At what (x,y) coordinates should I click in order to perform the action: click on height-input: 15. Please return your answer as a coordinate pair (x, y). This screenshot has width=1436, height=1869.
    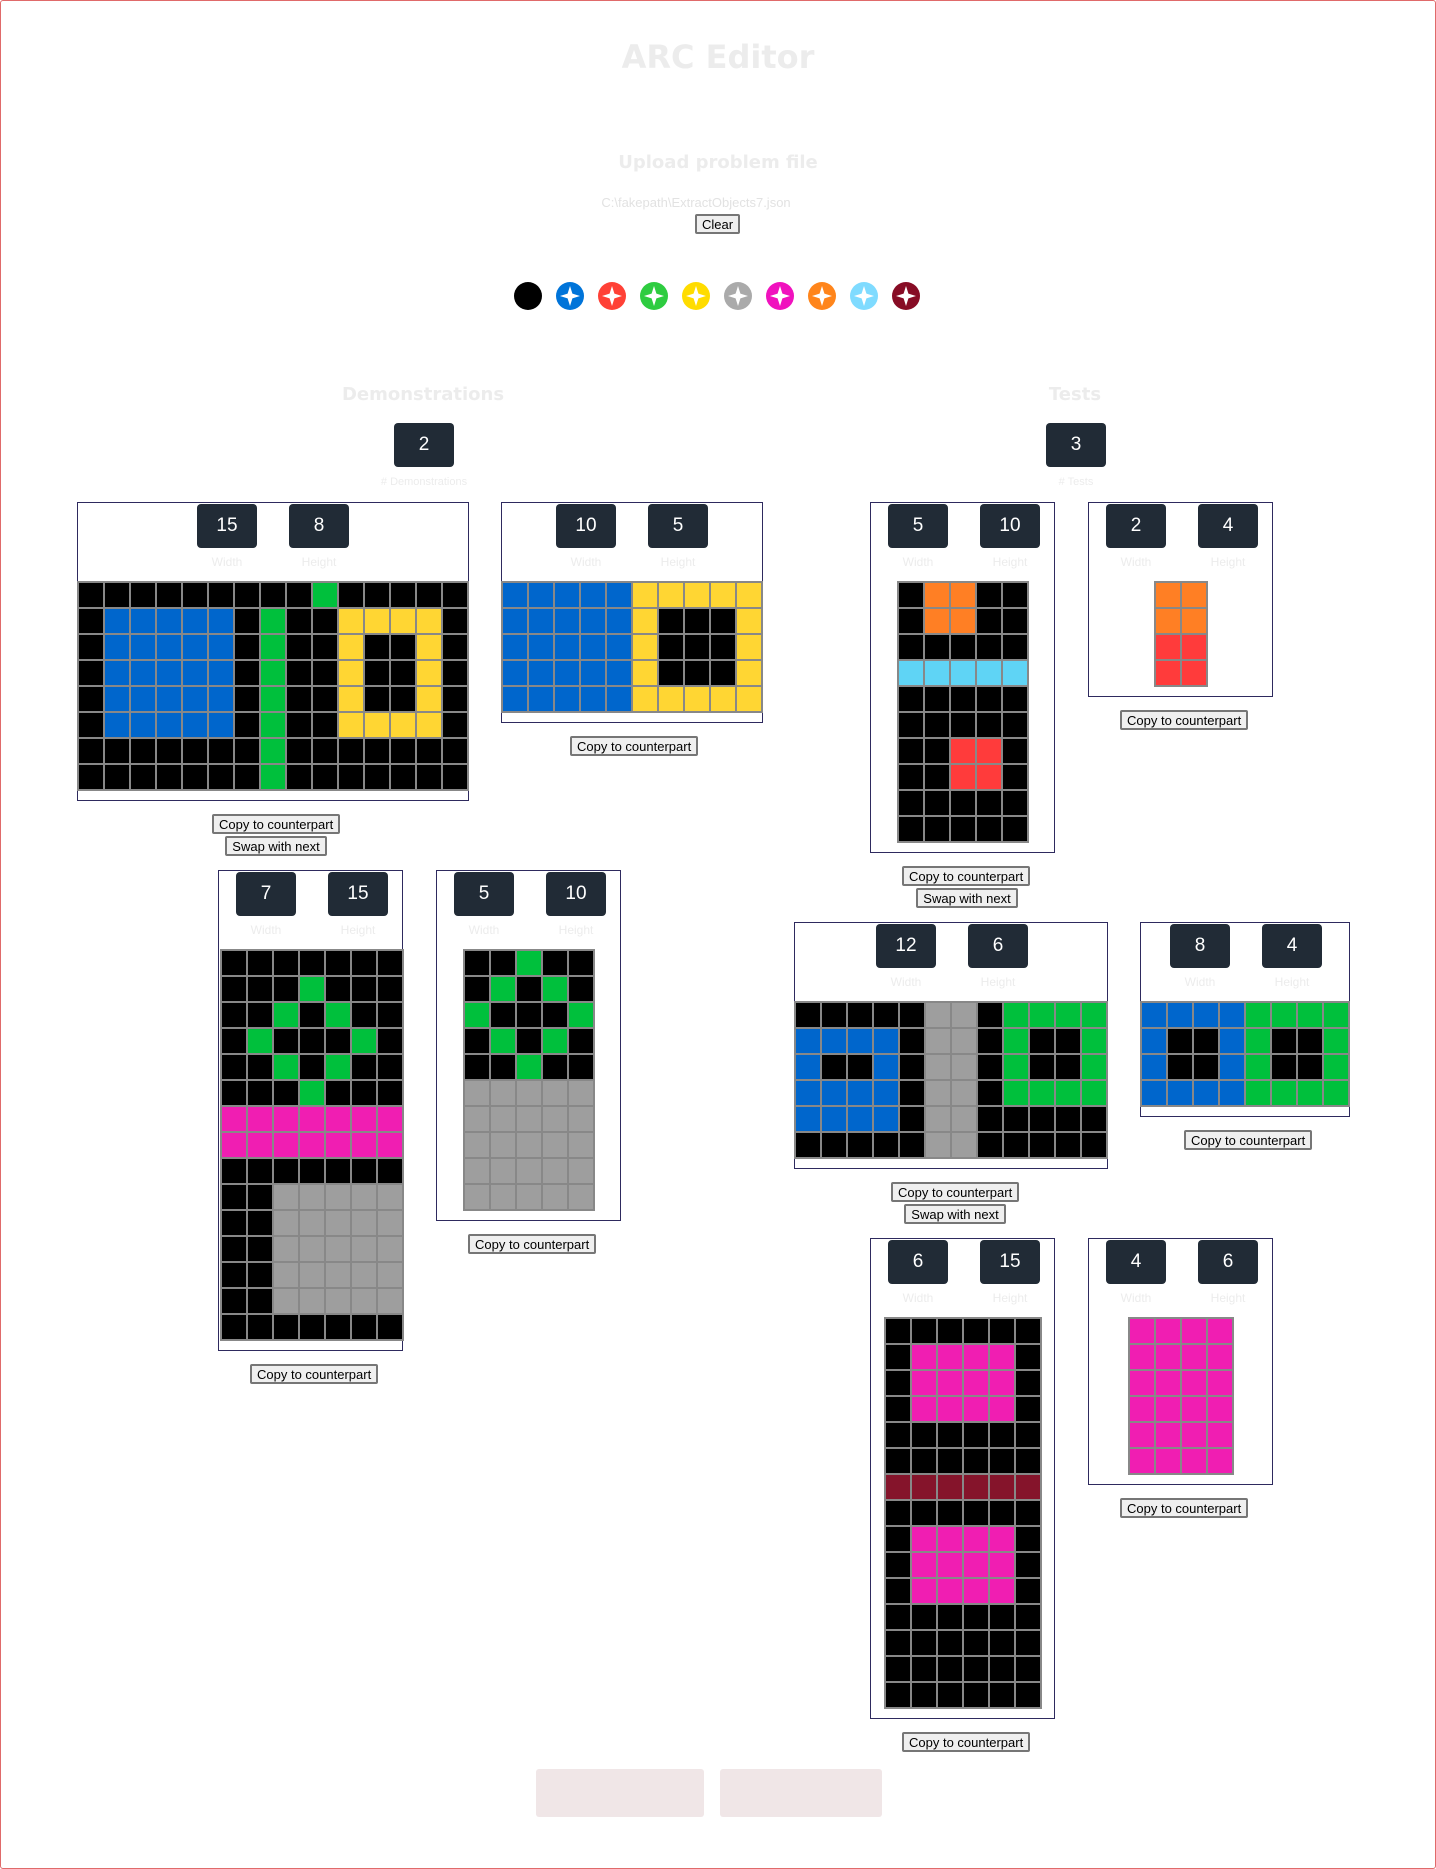
    Looking at the image, I should click on (1010, 1262).